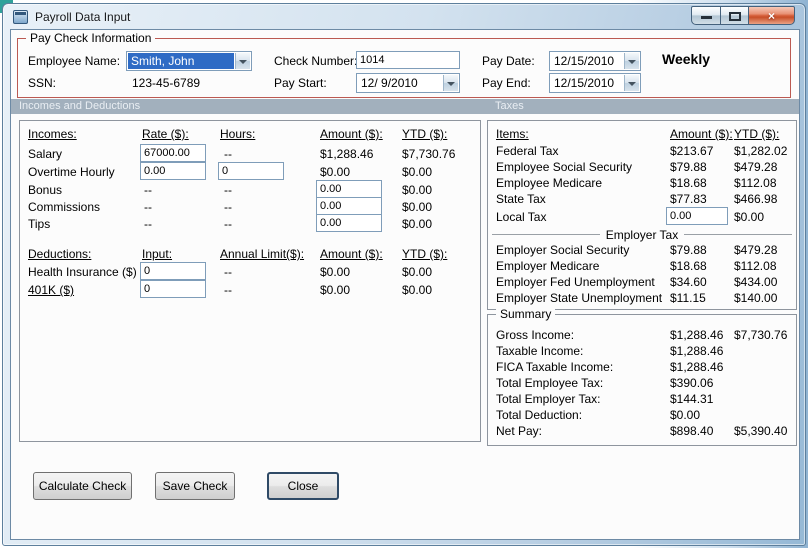 This screenshot has height=548, width=808. Describe the element at coordinates (80, 106) in the screenshot. I see `incomes-deductions-section-title: Incomes and Deductions` at that location.